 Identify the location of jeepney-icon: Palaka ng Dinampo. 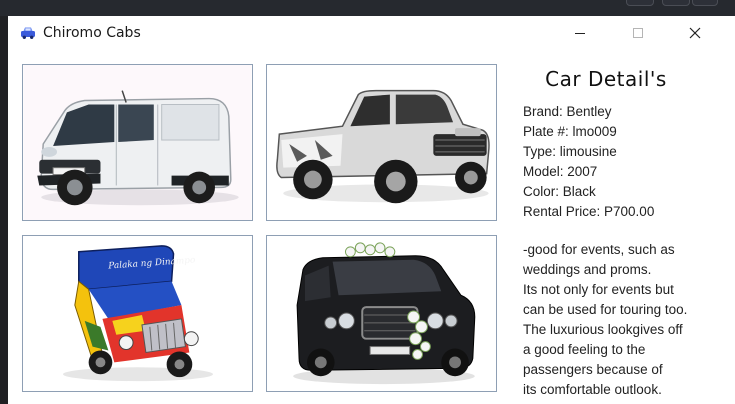
(137, 313).